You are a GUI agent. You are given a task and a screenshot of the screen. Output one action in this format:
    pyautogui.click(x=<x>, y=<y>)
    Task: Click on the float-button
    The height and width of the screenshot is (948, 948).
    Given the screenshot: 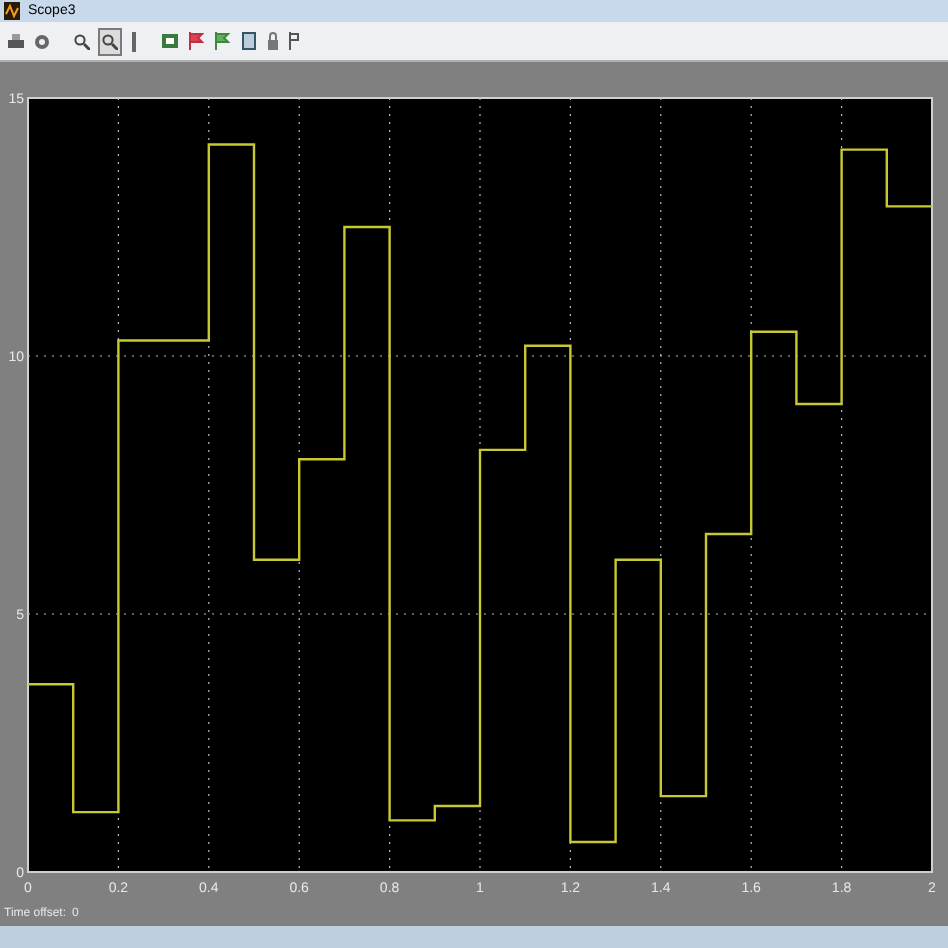 What is the action you would take?
    pyautogui.click(x=248, y=41)
    